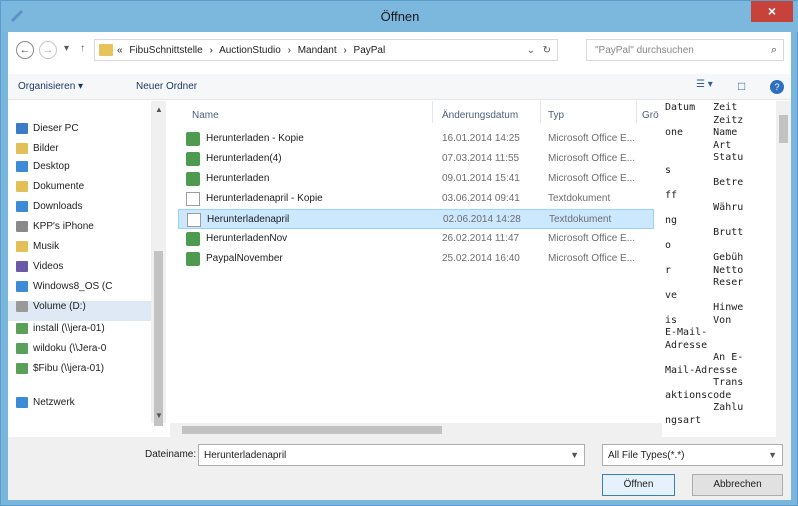 The image size is (798, 506). What do you see at coordinates (650, 115) in the screenshot?
I see `column-size: Grö` at bounding box center [650, 115].